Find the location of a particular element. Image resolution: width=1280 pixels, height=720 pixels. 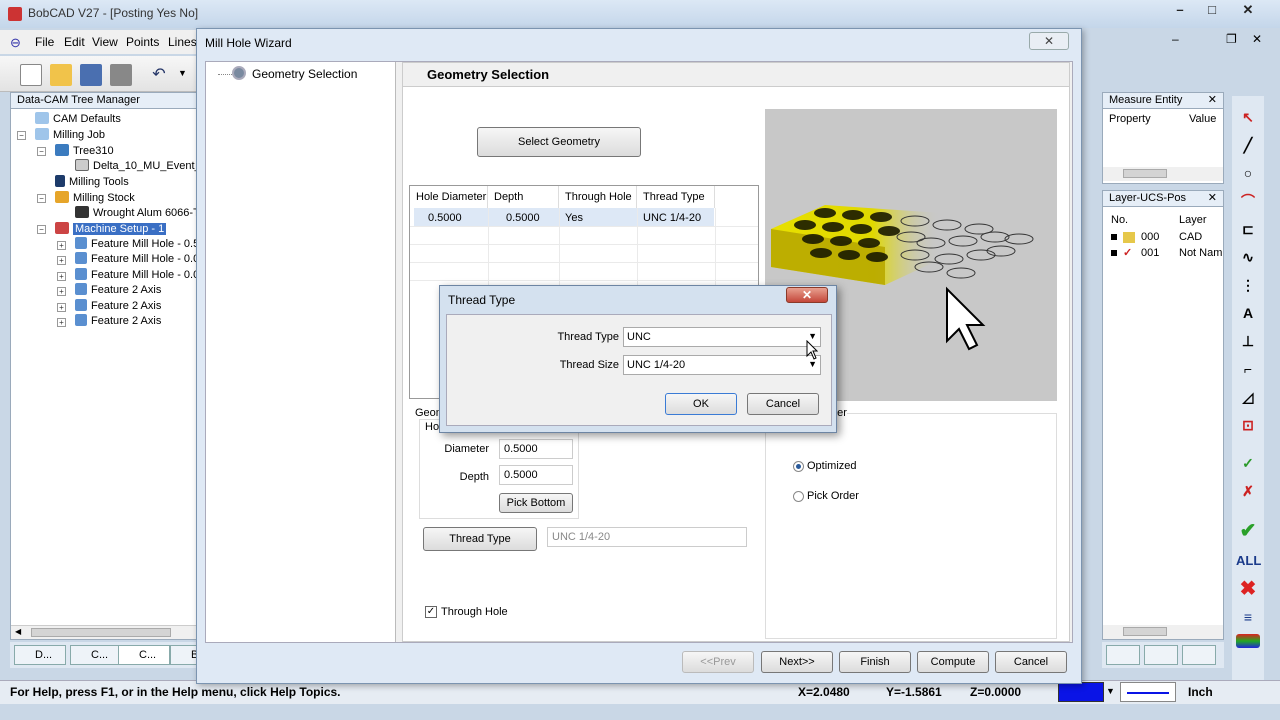

accept-arrow-icon: ✓ is located at coordinates (1248, 463).